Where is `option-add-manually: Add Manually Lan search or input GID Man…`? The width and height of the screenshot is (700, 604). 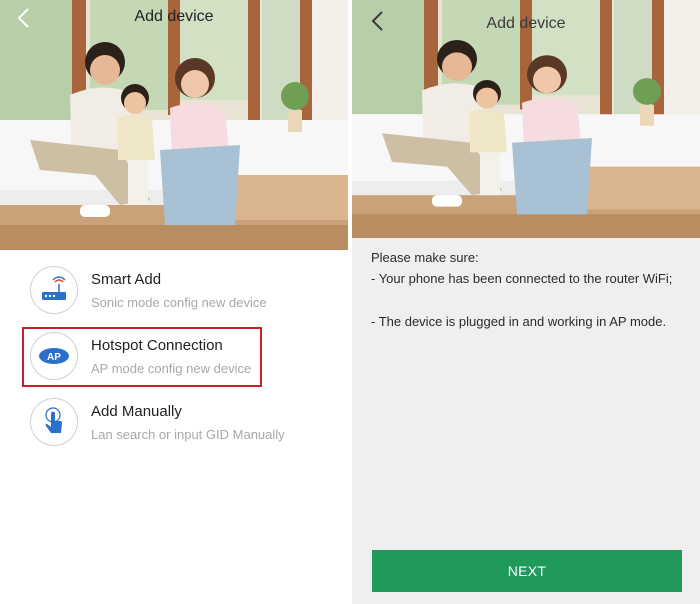 option-add-manually: Add Manually Lan search or input GID Man… is located at coordinates (180, 426).